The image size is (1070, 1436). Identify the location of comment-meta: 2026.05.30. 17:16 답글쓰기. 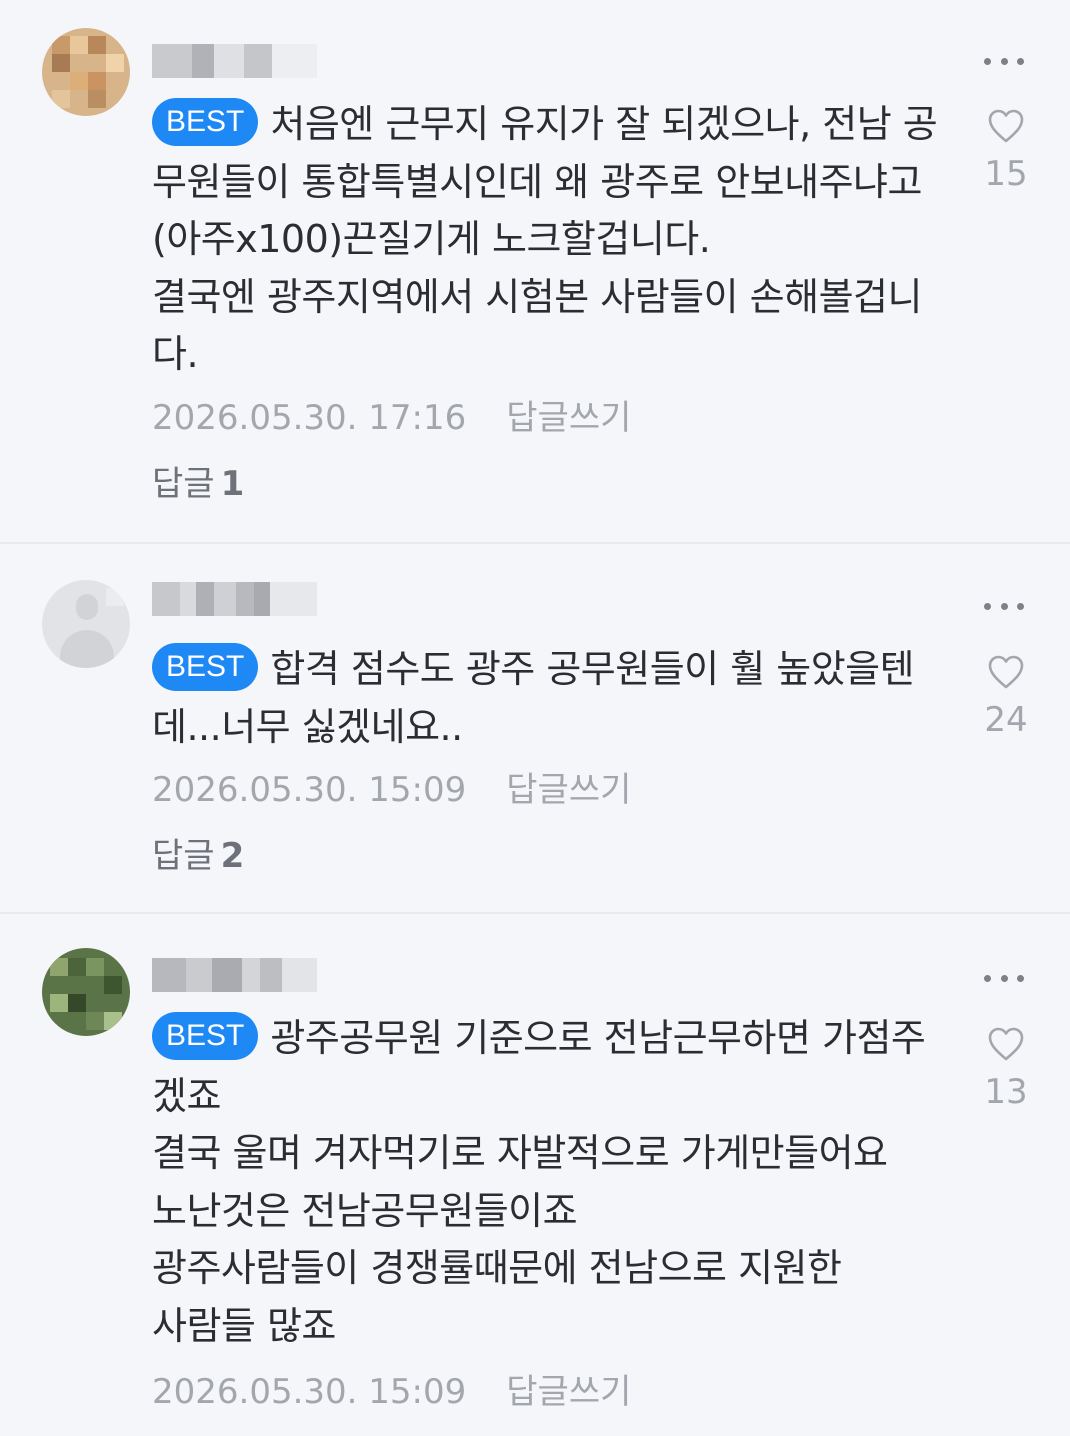
(391, 418).